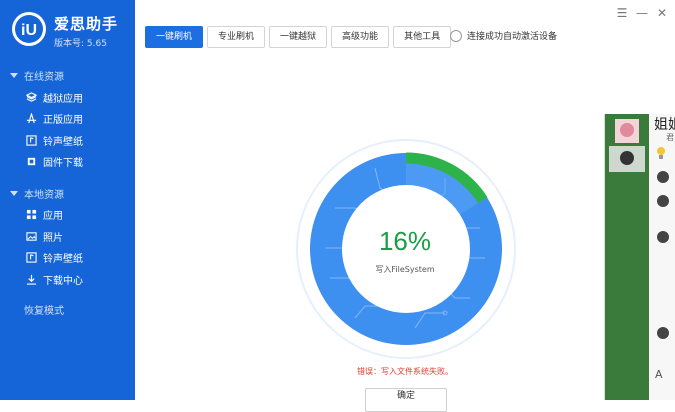  I want to click on progress-percent: 16%, so click(405, 241).